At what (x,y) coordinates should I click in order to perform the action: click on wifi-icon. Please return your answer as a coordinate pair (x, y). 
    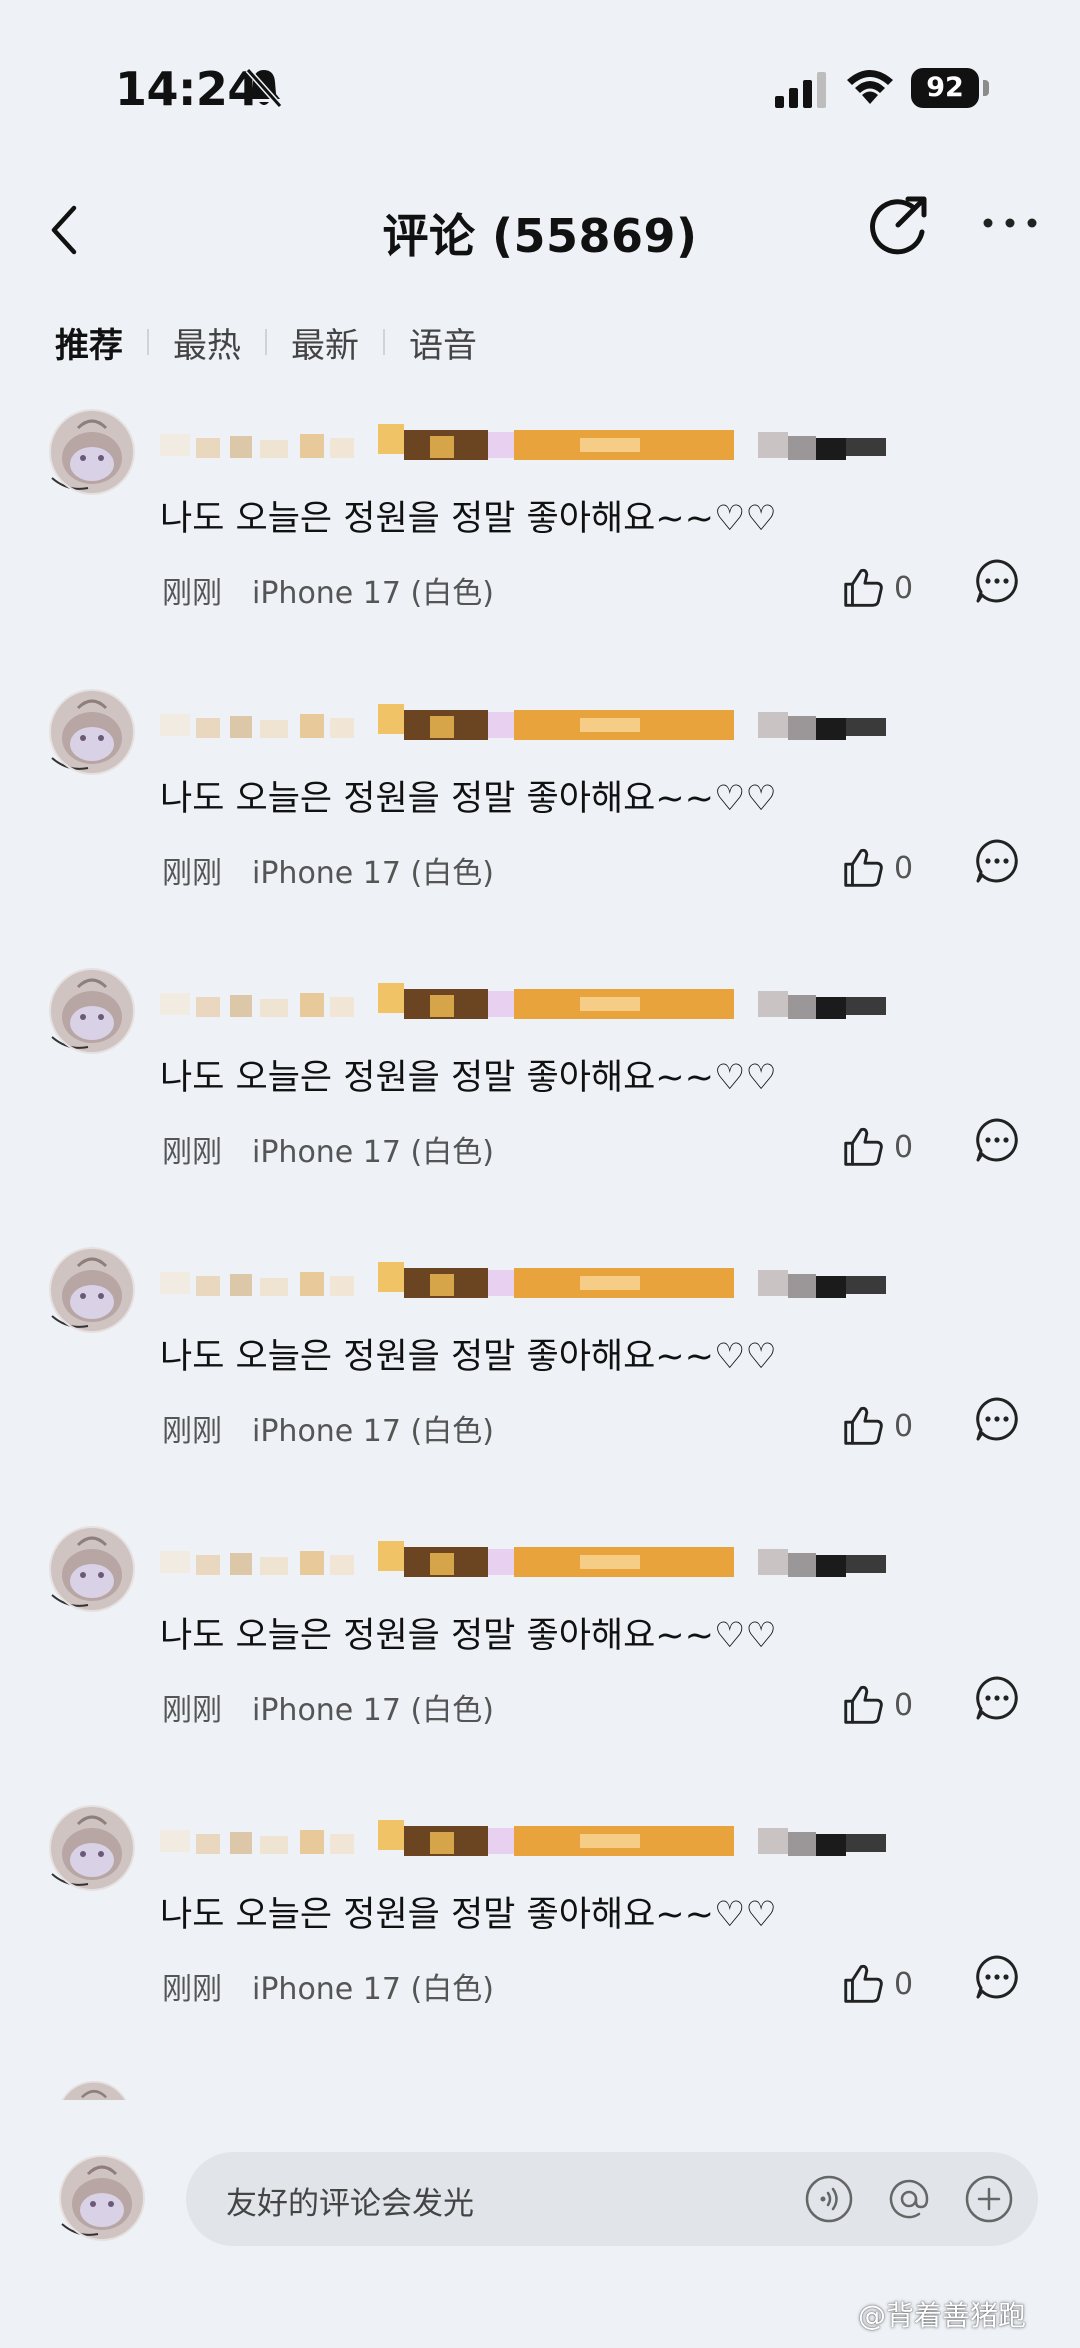
    Looking at the image, I should click on (870, 87).